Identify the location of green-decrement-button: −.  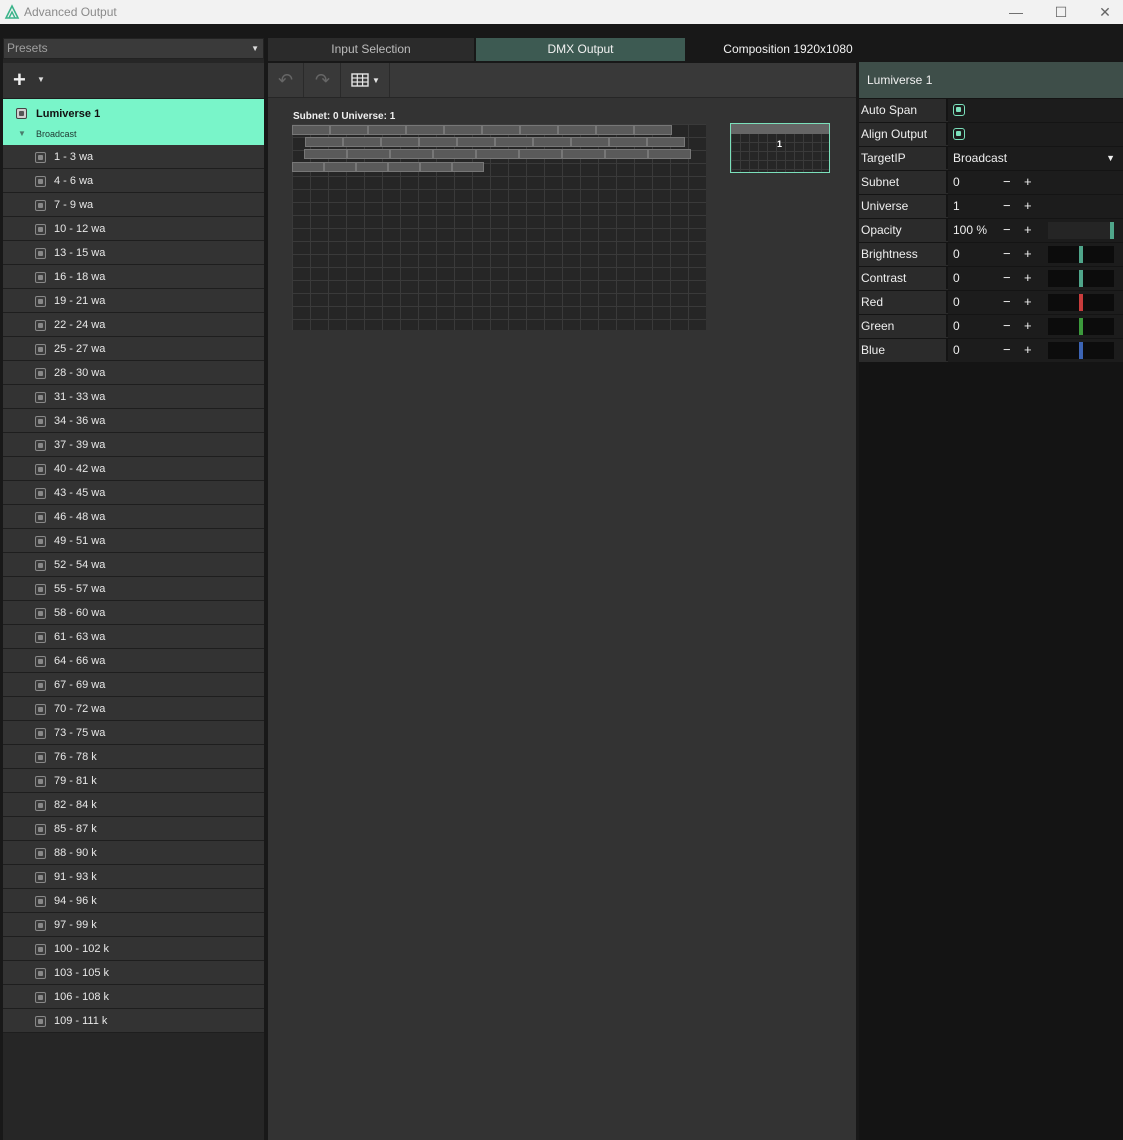
(1007, 326).